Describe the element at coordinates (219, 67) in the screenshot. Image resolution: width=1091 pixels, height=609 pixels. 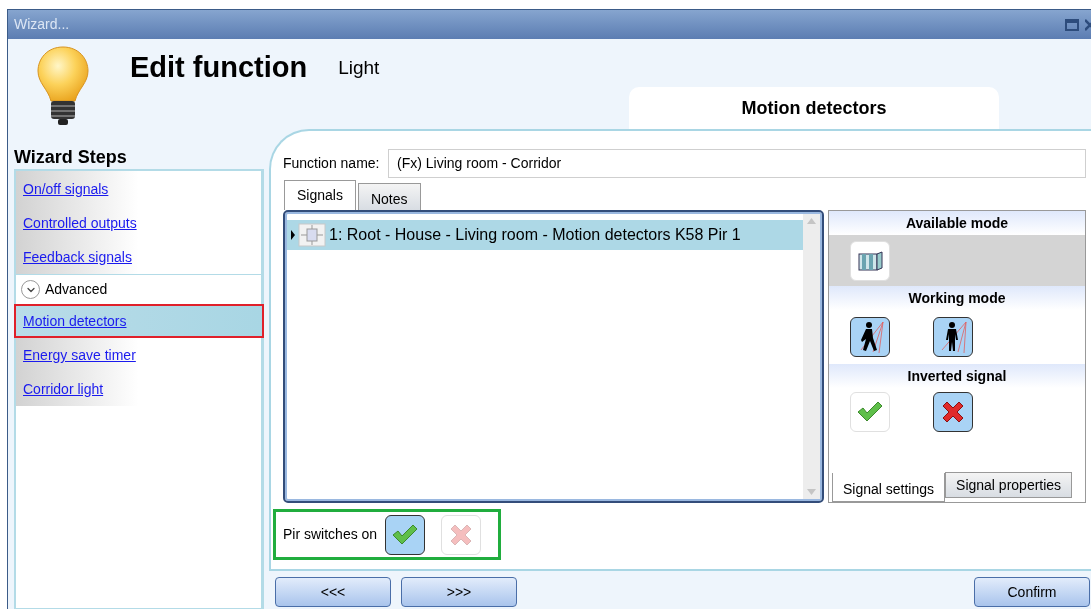
I see `page-title: Edit function` at that location.